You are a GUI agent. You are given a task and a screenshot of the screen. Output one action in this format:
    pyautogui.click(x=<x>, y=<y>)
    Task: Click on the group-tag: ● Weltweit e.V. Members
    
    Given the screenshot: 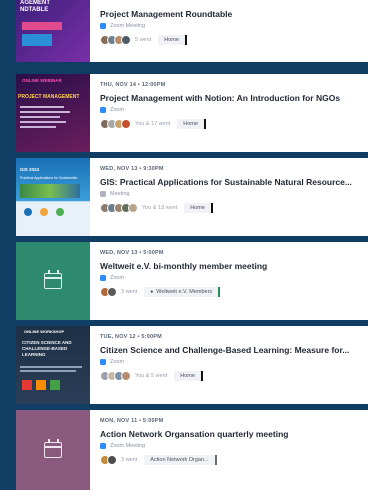 What is the action you would take?
    pyautogui.click(x=182, y=292)
    